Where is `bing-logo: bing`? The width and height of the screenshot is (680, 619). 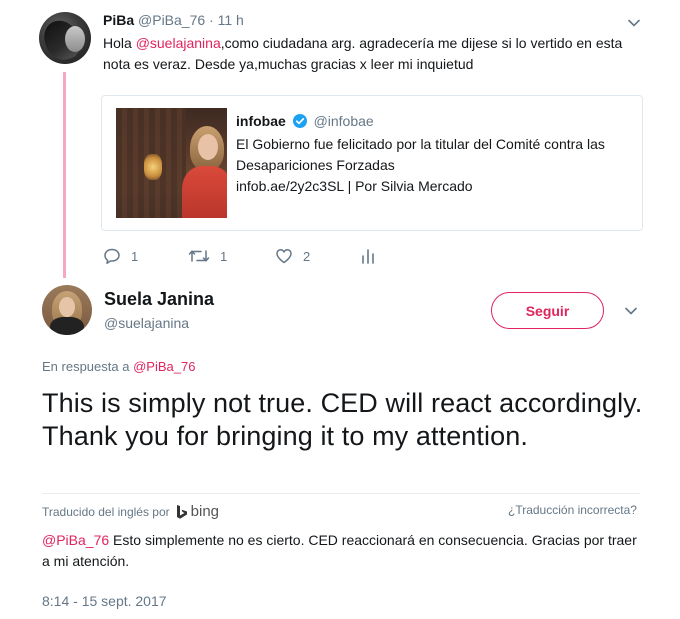
bing-logo: bing is located at coordinates (197, 511).